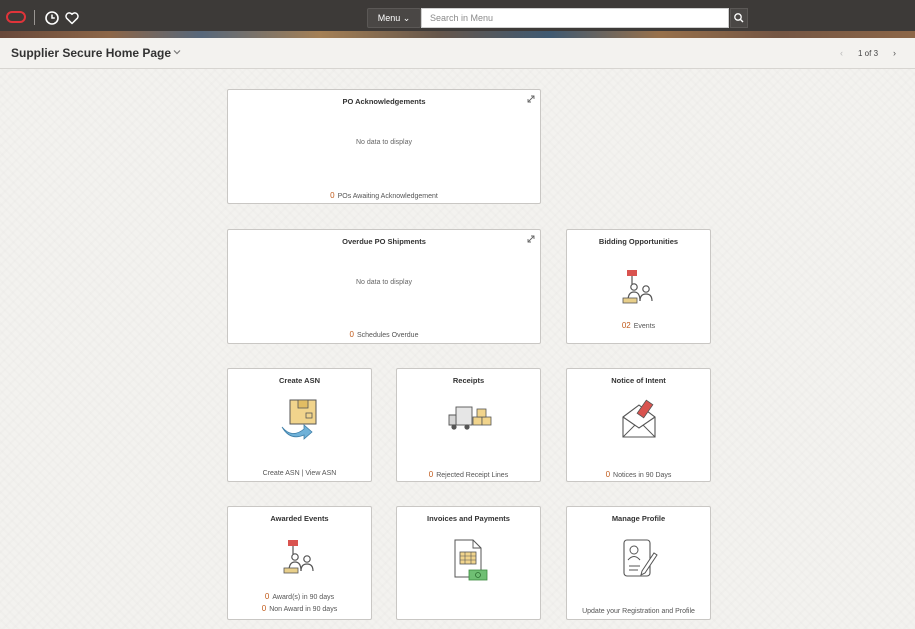 The image size is (915, 629). What do you see at coordinates (303, 609) in the screenshot?
I see `count-label: Non Award in 90 days` at bounding box center [303, 609].